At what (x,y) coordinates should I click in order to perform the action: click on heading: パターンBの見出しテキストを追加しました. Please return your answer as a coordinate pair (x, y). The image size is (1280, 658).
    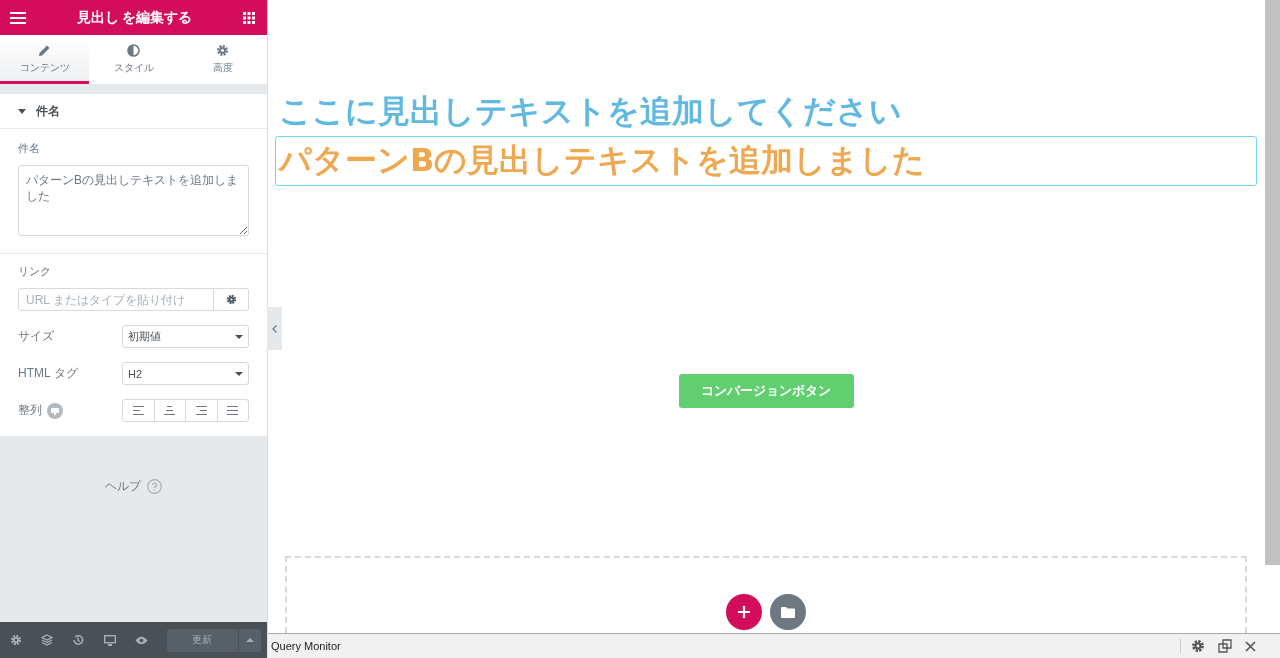
    Looking at the image, I should click on (766, 161).